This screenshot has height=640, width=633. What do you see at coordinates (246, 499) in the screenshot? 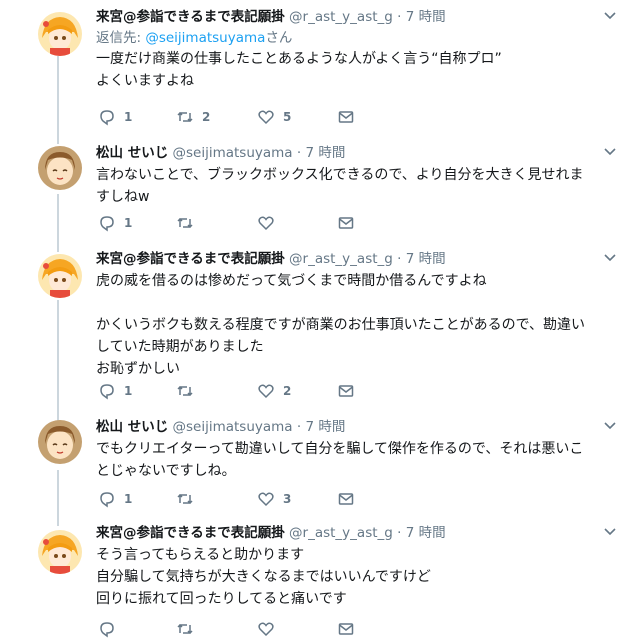
I see `tweet-actions: 1 3` at bounding box center [246, 499].